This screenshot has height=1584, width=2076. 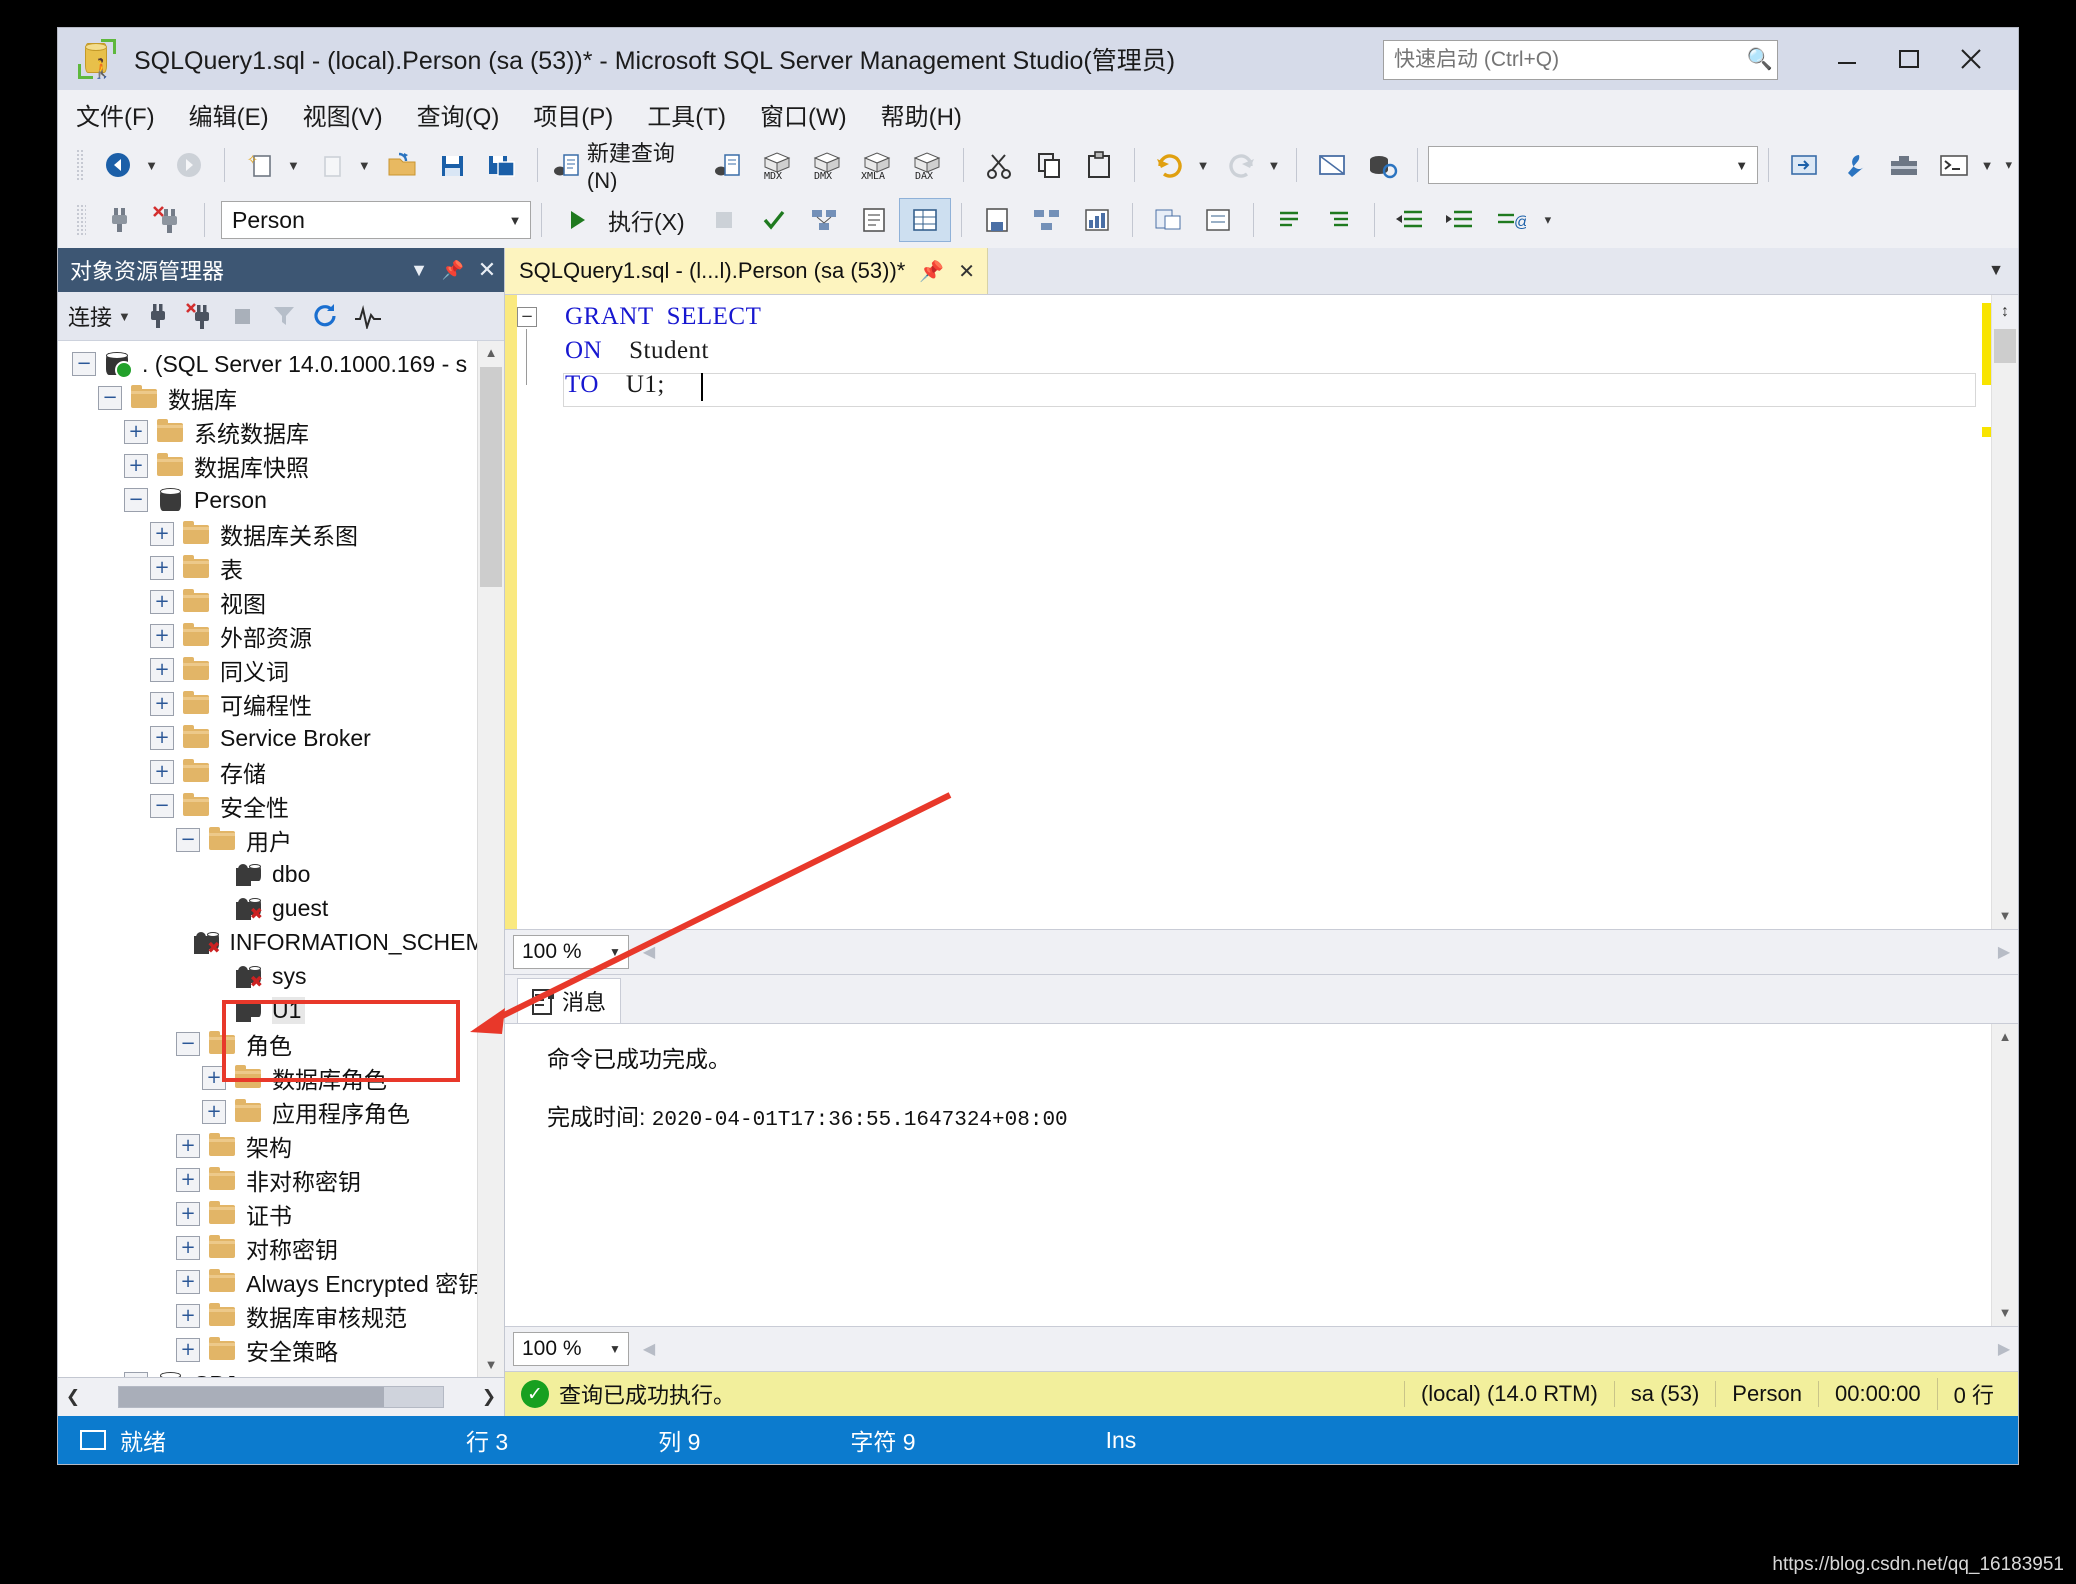 What do you see at coordinates (368, 316) in the screenshot?
I see `activity-monitor-icon` at bounding box center [368, 316].